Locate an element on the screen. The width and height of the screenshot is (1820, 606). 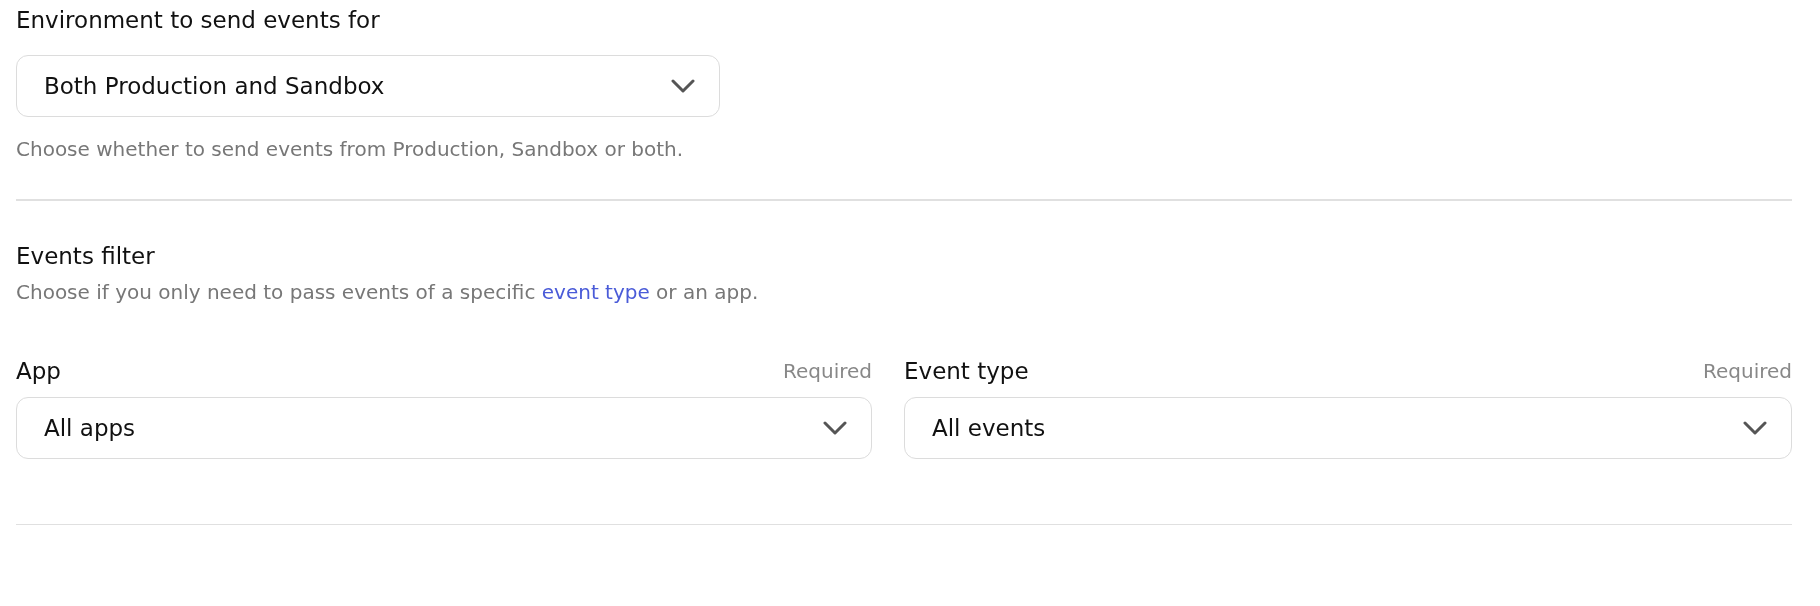
event-type-link: event type is located at coordinates (595, 291).